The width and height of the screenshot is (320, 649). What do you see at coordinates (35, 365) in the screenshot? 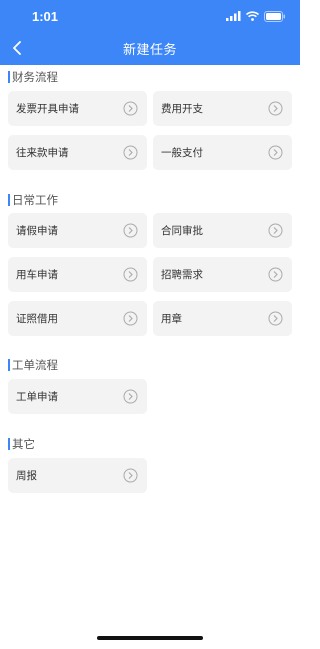
I see `section-title-text: 工单流程` at bounding box center [35, 365].